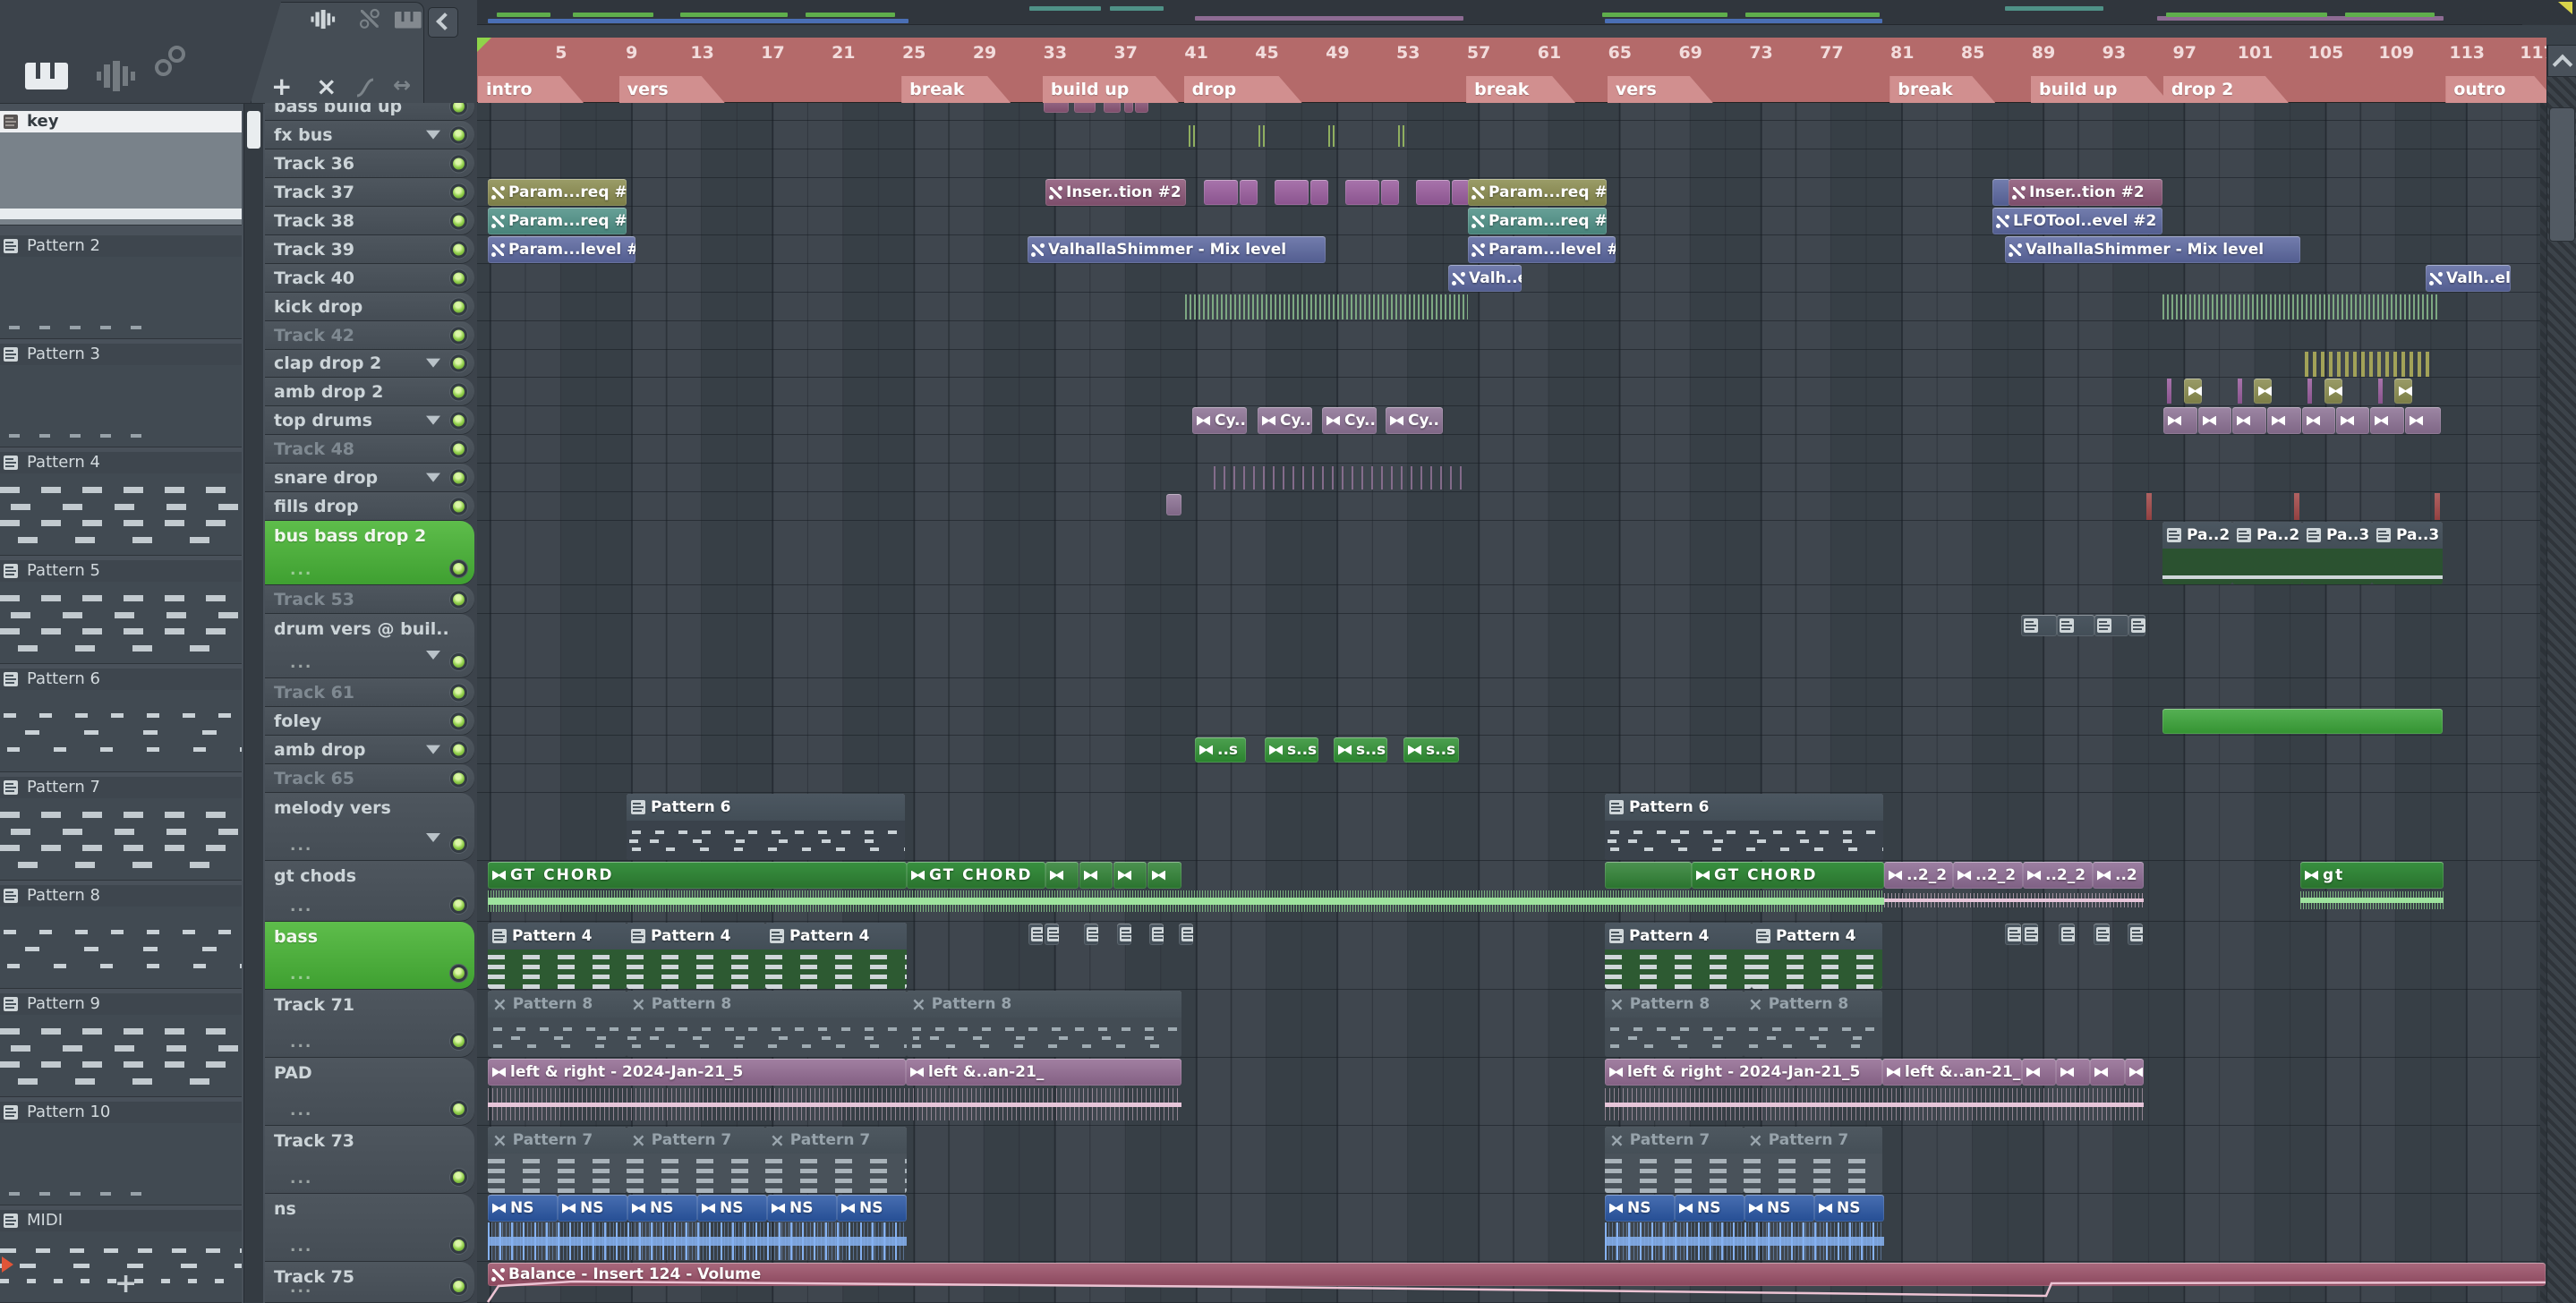  I want to click on pattern-clip: Pa..2, so click(2267, 553).